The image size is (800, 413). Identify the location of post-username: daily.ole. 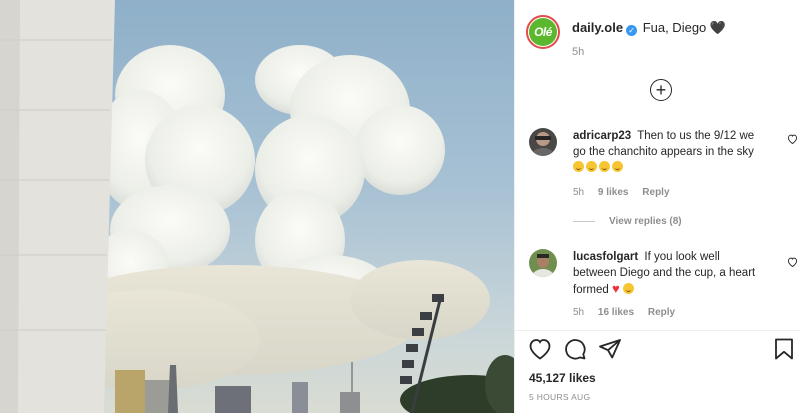
(597, 27).